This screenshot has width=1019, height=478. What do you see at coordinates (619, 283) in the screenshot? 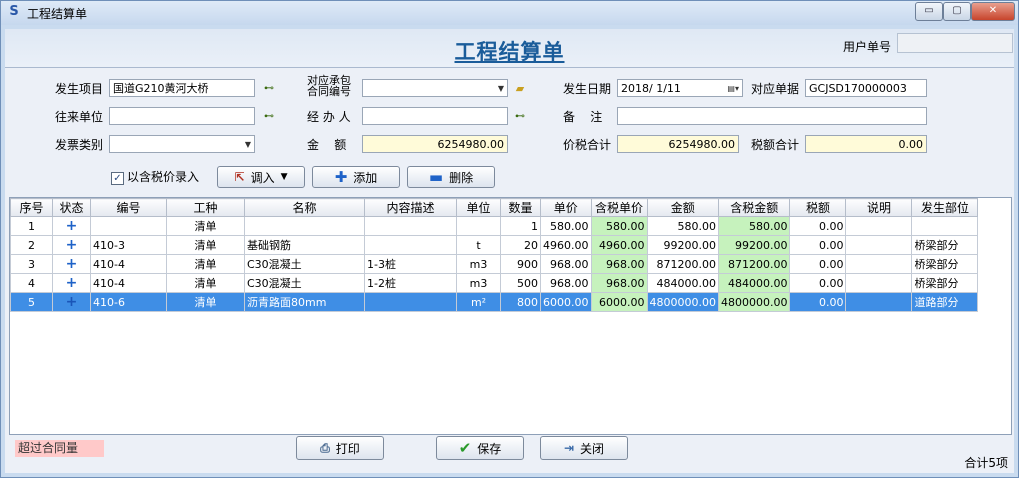
I see `cell-taxed-unit-price: 968.00` at bounding box center [619, 283].